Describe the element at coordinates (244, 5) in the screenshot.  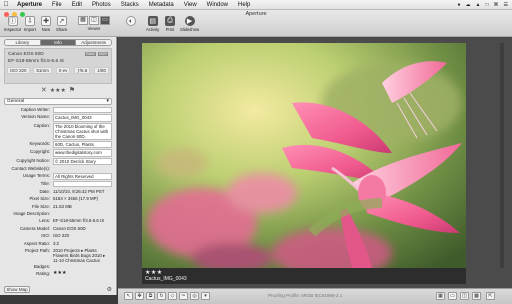
I see `menu-help: Help` at that location.